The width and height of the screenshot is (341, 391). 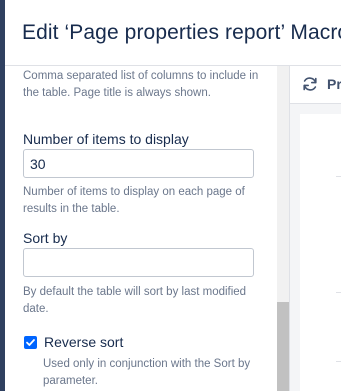 What do you see at coordinates (320, 252) in the screenshot?
I see `preview-canvas` at bounding box center [320, 252].